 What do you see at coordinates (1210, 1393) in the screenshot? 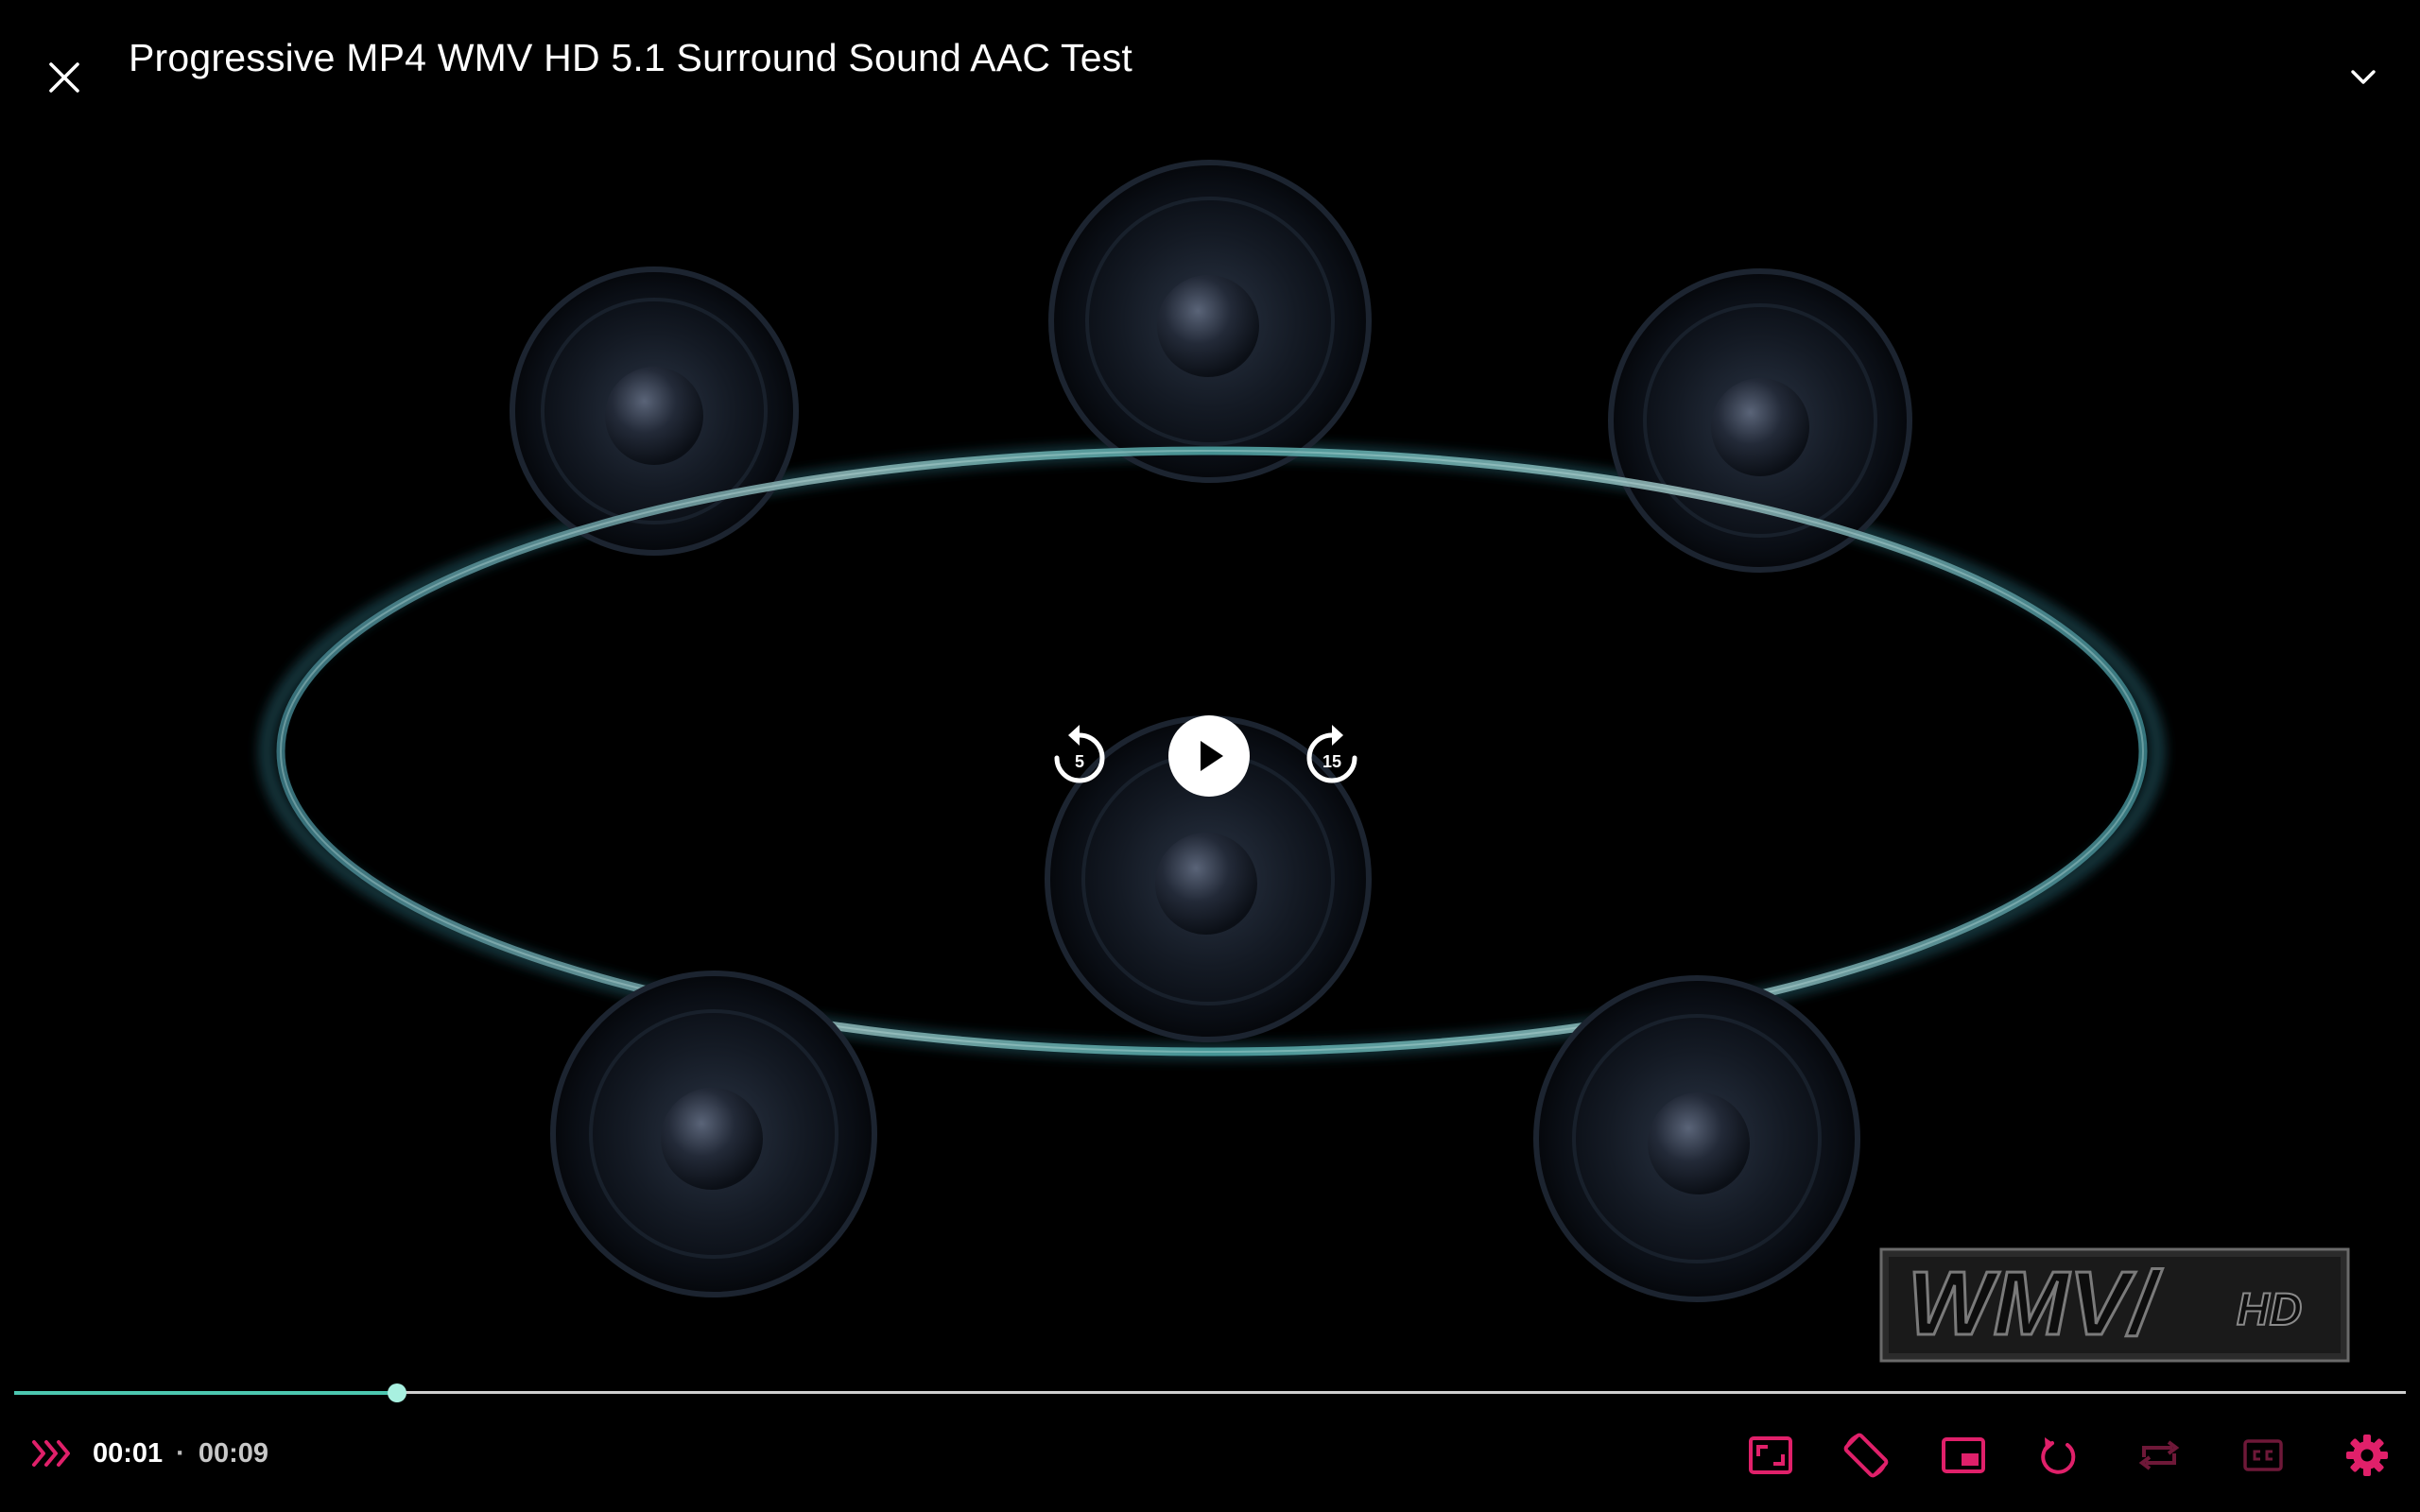
I see `progress-bar` at bounding box center [1210, 1393].